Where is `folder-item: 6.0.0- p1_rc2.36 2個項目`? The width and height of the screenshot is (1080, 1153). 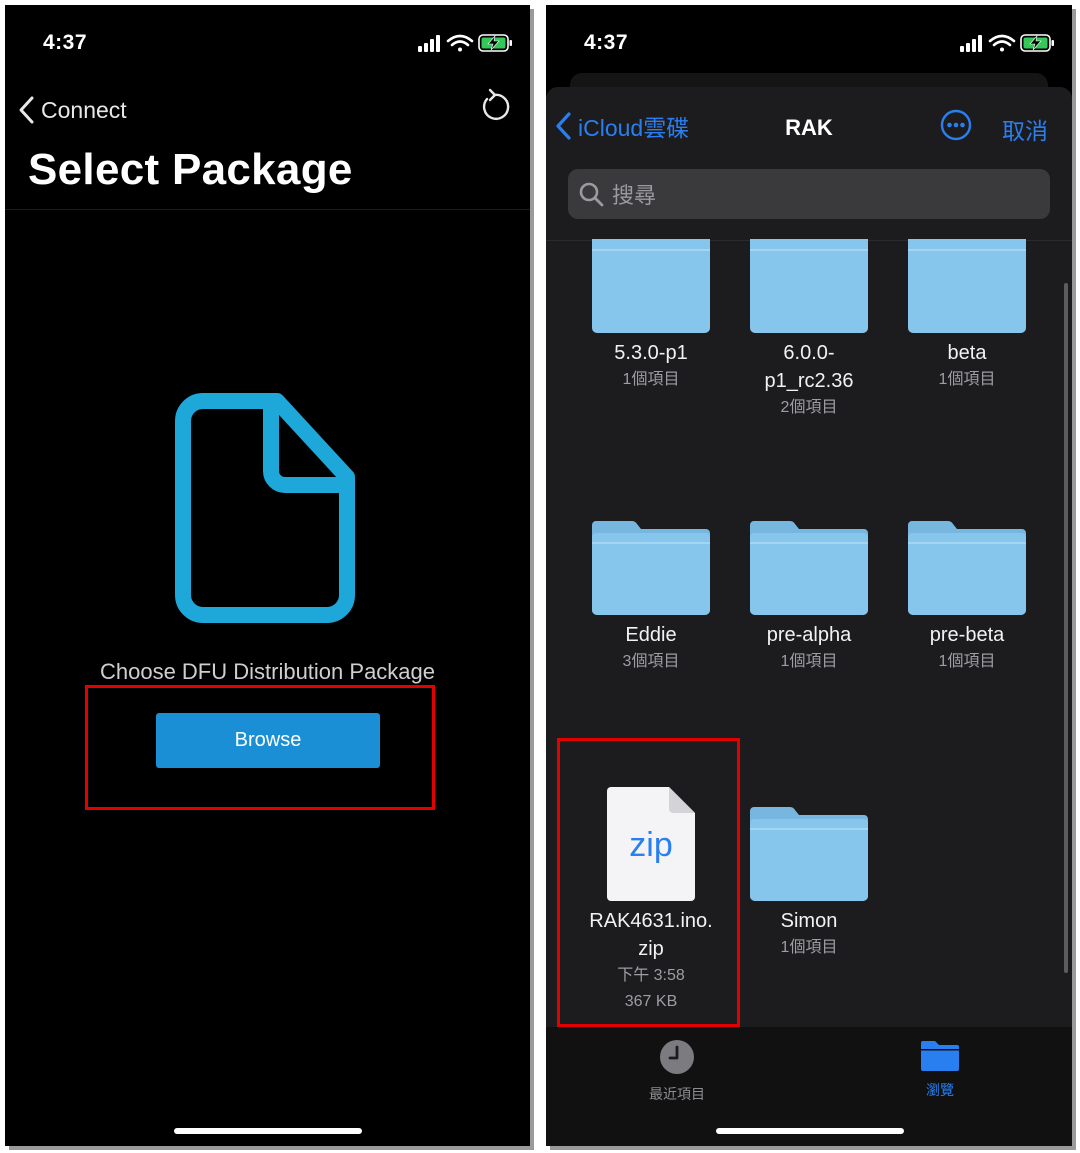
folder-item: 6.0.0- p1_rc2.36 2個項目 is located at coordinates (809, 330).